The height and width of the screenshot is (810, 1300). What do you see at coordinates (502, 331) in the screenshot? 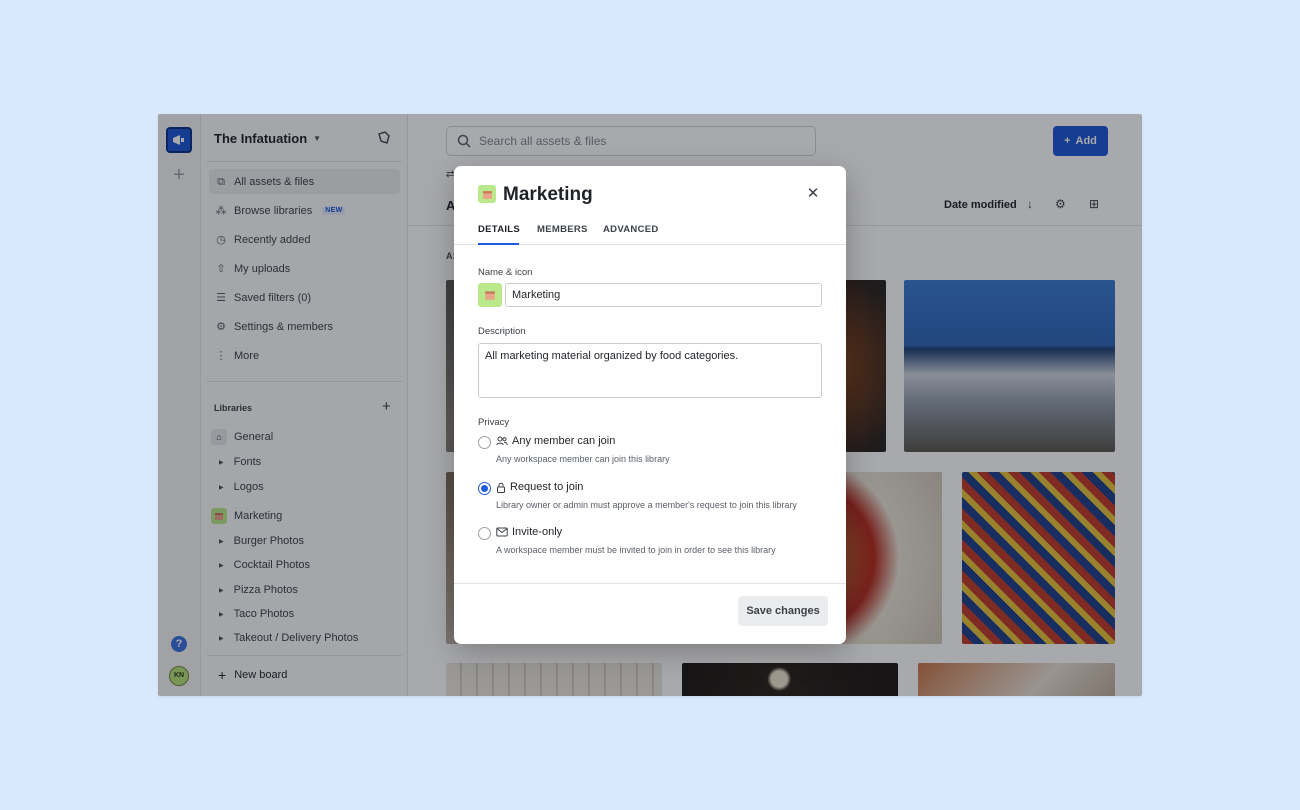
I see `description-label: Description` at bounding box center [502, 331].